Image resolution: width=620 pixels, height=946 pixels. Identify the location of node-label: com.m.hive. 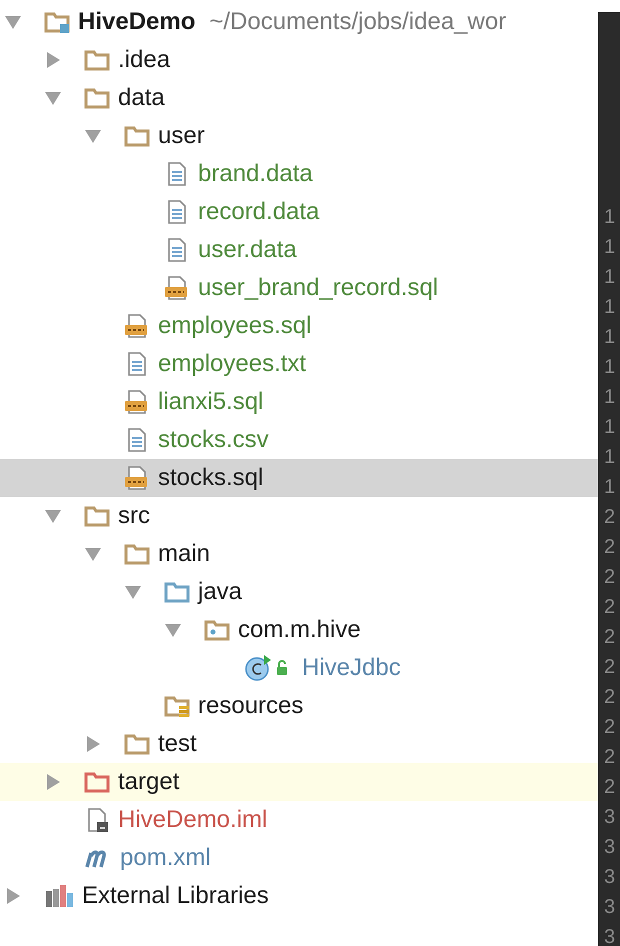
(299, 630).